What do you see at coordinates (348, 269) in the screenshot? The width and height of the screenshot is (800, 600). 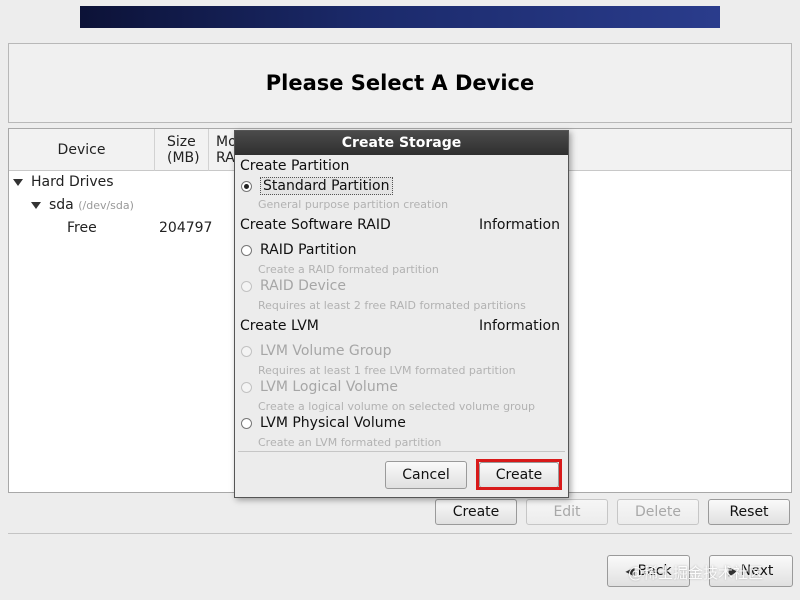 I see `desc-raid-partition: Create a RAID formated partition` at bounding box center [348, 269].